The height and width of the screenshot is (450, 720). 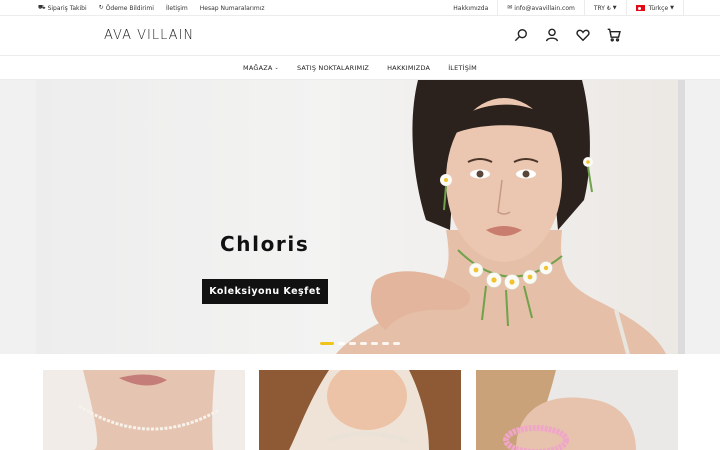 I want to click on nav-item-sales-points: SATIŞ NOKTALARIMIZ, so click(x=333, y=68).